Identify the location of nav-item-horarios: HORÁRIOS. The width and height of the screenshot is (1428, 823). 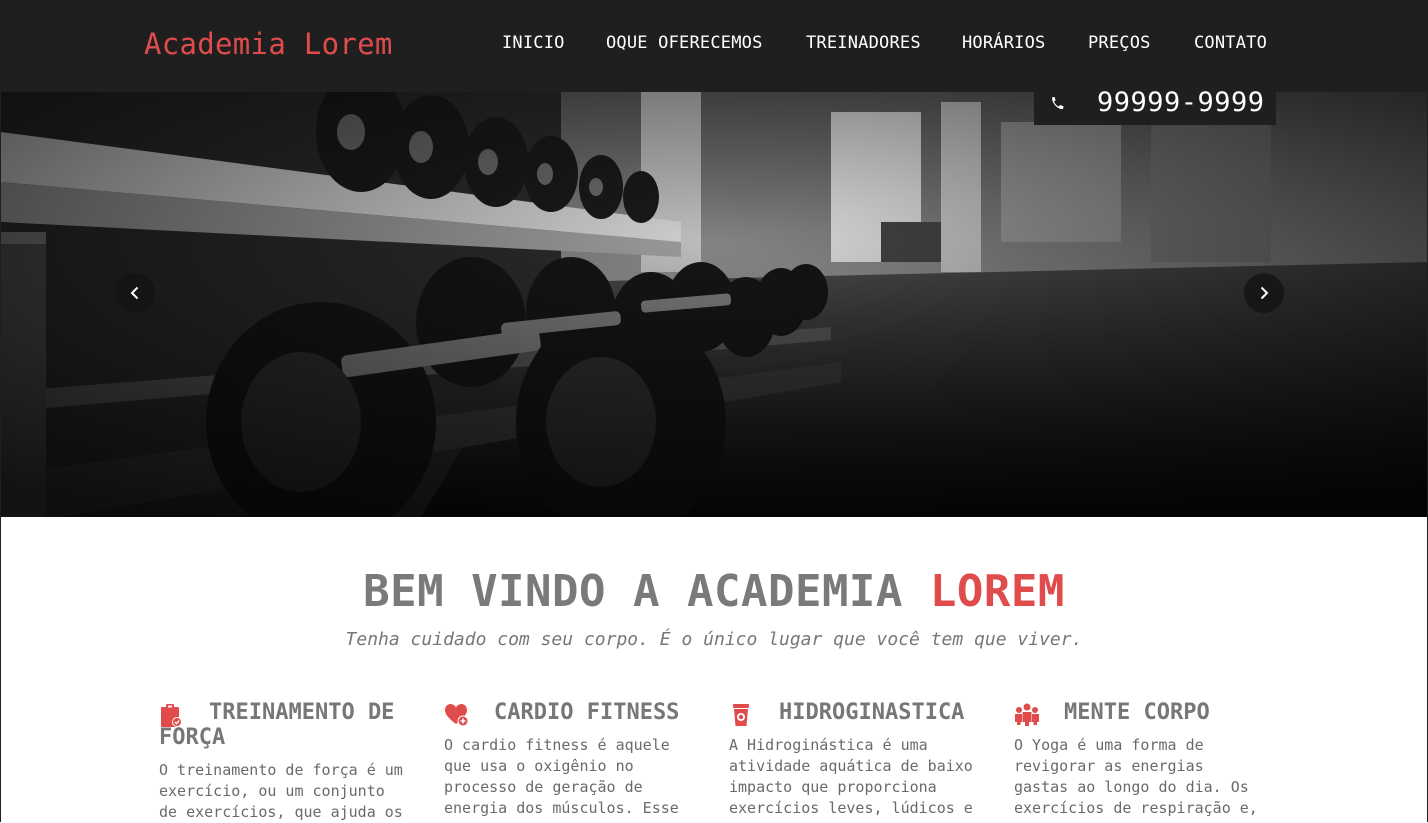
(1003, 43).